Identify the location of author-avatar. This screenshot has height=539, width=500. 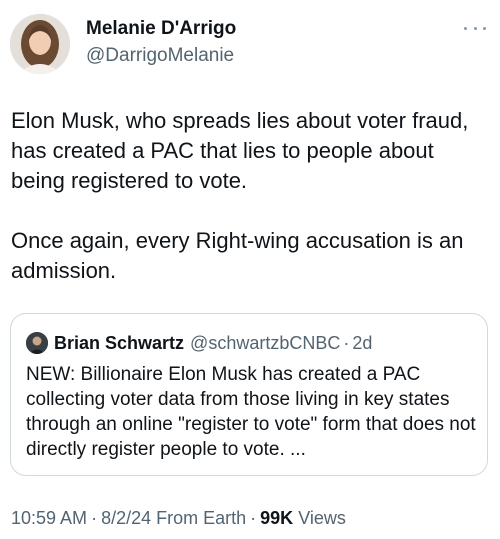
(40, 44).